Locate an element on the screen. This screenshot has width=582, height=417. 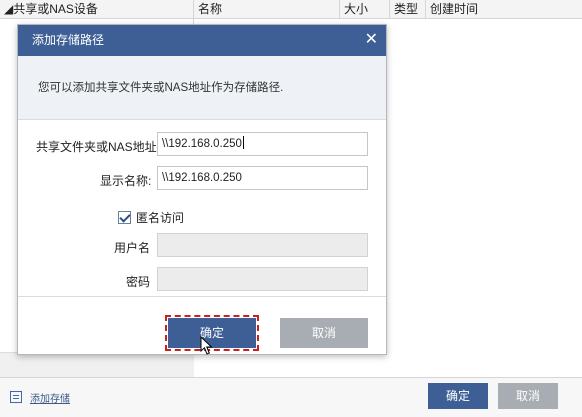
password-label: 密码 is located at coordinates (138, 282).